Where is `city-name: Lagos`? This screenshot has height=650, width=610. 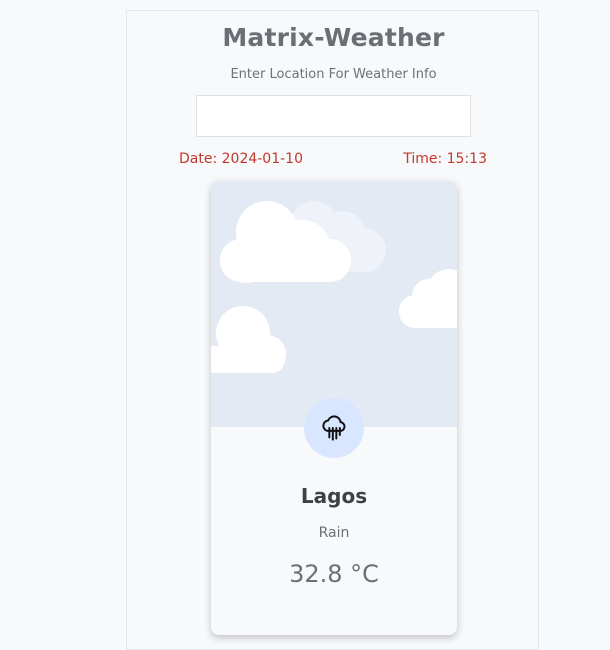
city-name: Lagos is located at coordinates (334, 496).